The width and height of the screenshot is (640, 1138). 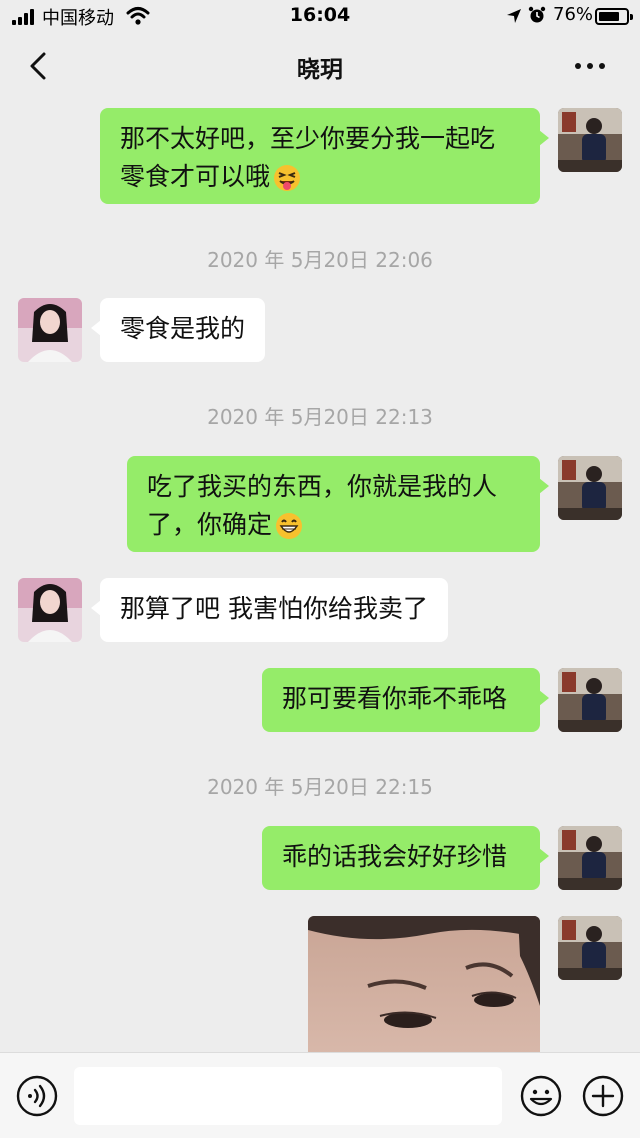 What do you see at coordinates (338, 504) in the screenshot?
I see `my-message-bubble: 吃了我买的东西，你就是我的人 了，你确定` at bounding box center [338, 504].